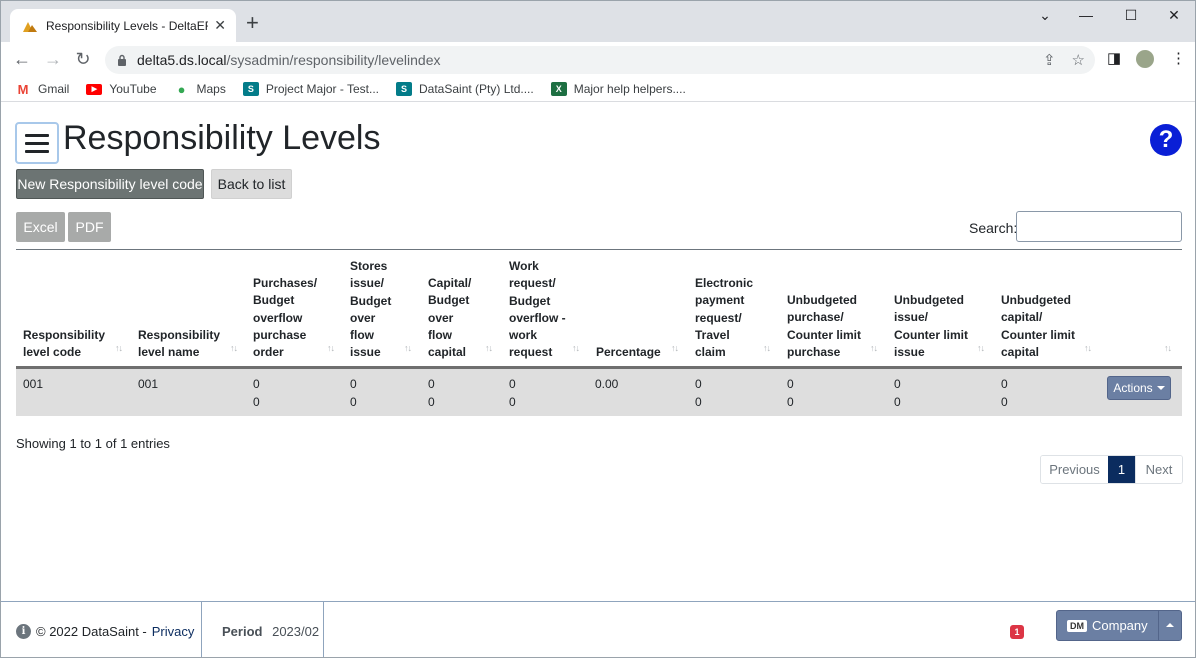 The image size is (1196, 658). What do you see at coordinates (727, 318) in the screenshot?
I see `column-header-electronic-payment: Electronic payment request/ Travel claim` at bounding box center [727, 318].